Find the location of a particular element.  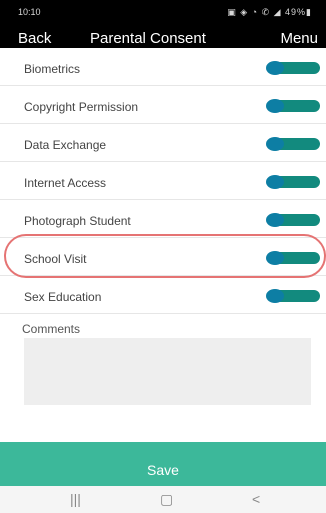

back-nav-icon: < is located at coordinates (256, 499).